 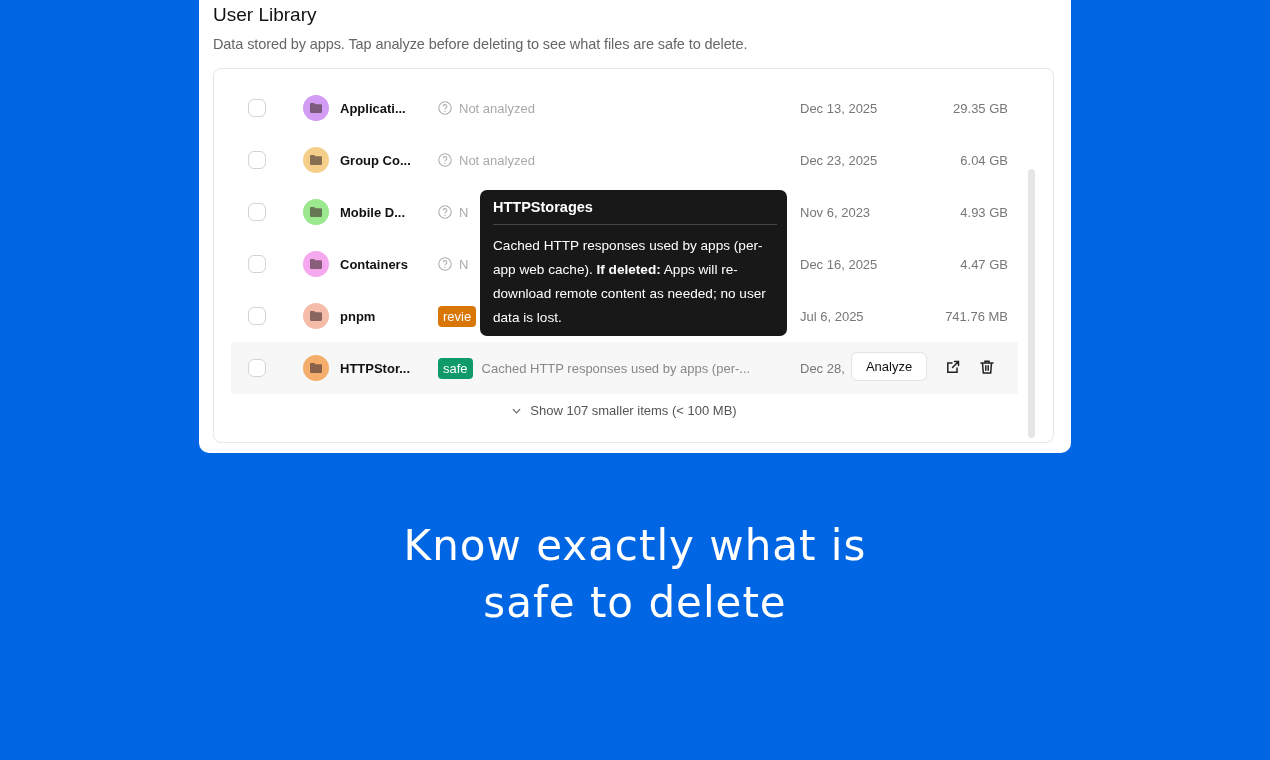 I want to click on status-badge: safe, so click(x=455, y=368).